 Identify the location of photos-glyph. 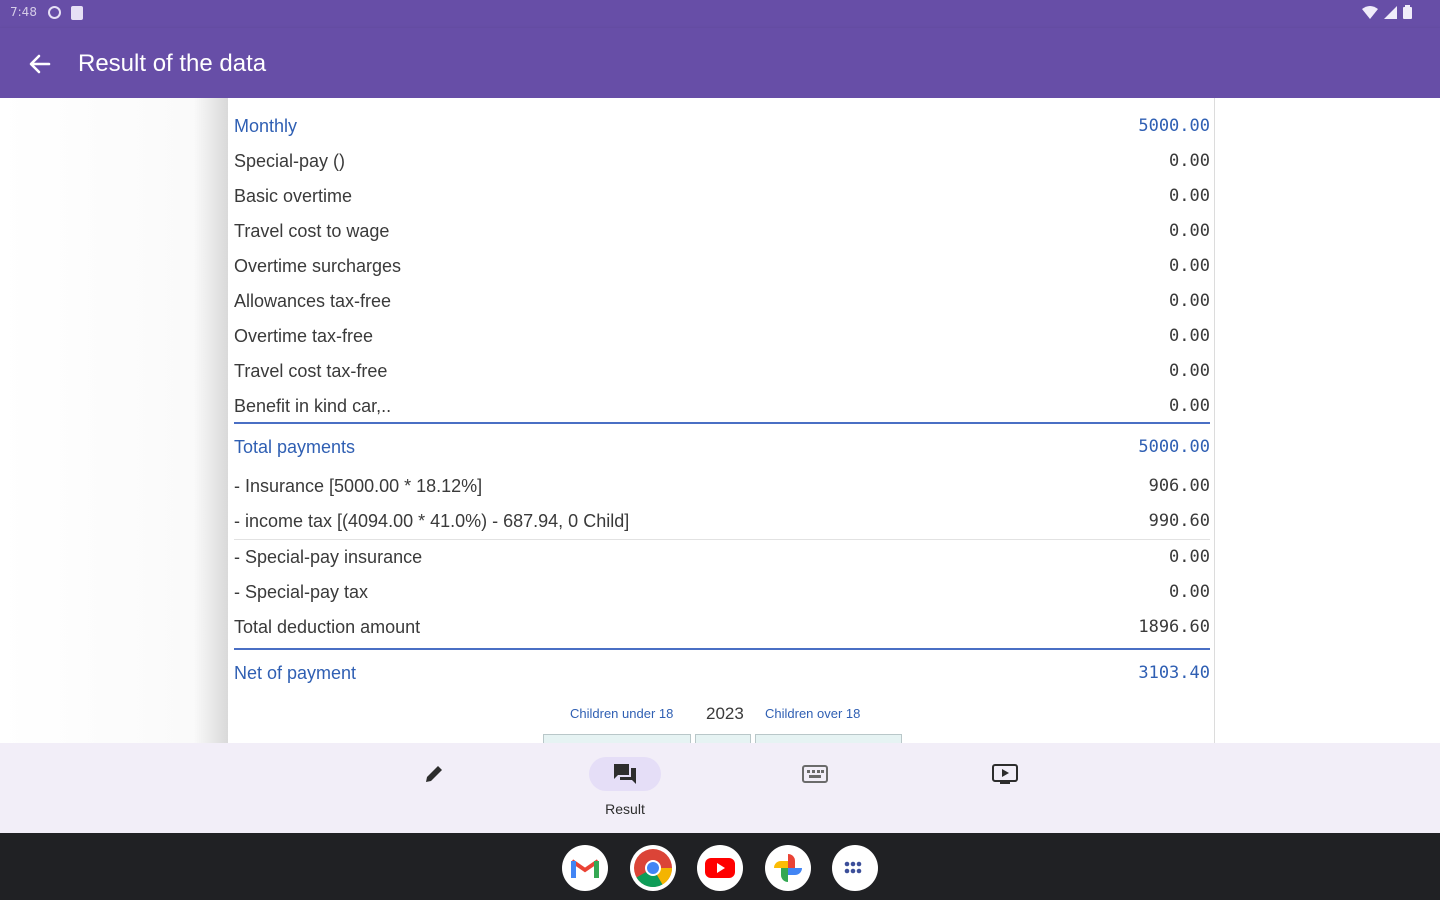
(788, 868).